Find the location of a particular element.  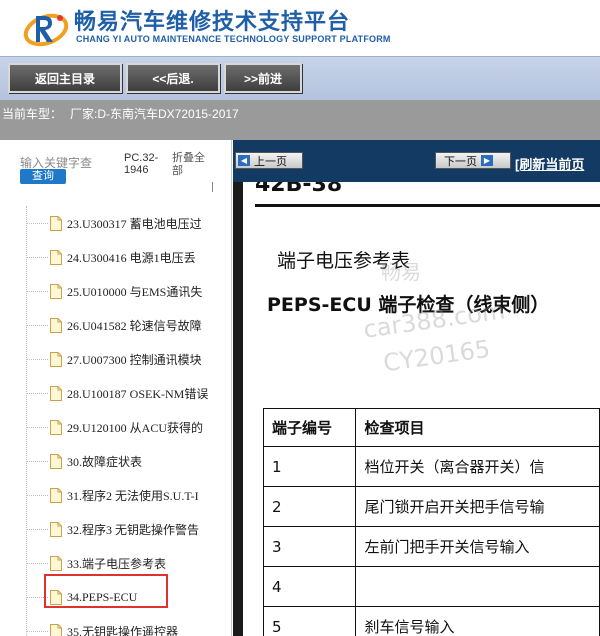

check-item-cell: 档位开关（离合器开关）信 is located at coordinates (477, 466).